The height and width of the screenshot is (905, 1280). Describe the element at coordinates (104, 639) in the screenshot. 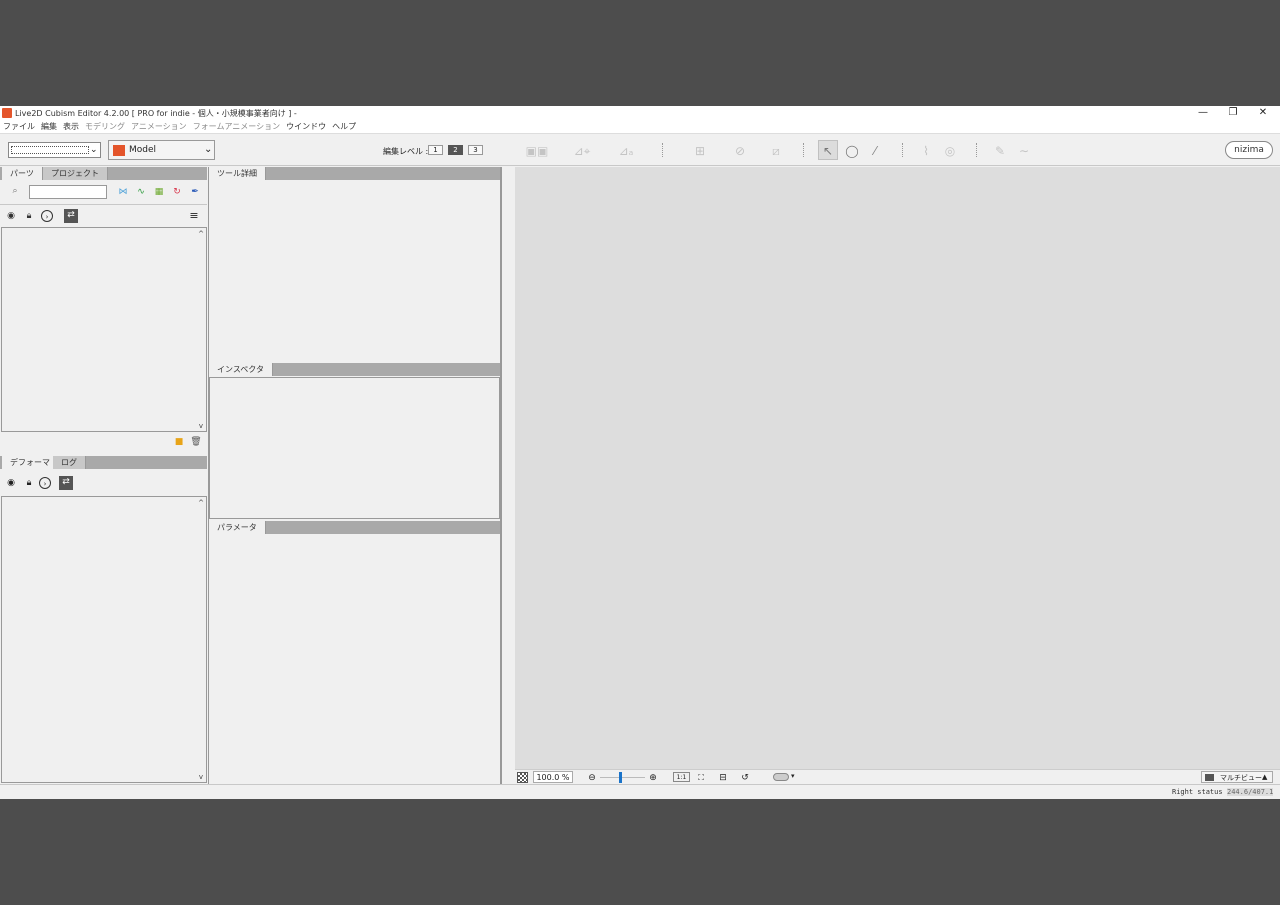

I see `deformer-list: ^ v` at that location.